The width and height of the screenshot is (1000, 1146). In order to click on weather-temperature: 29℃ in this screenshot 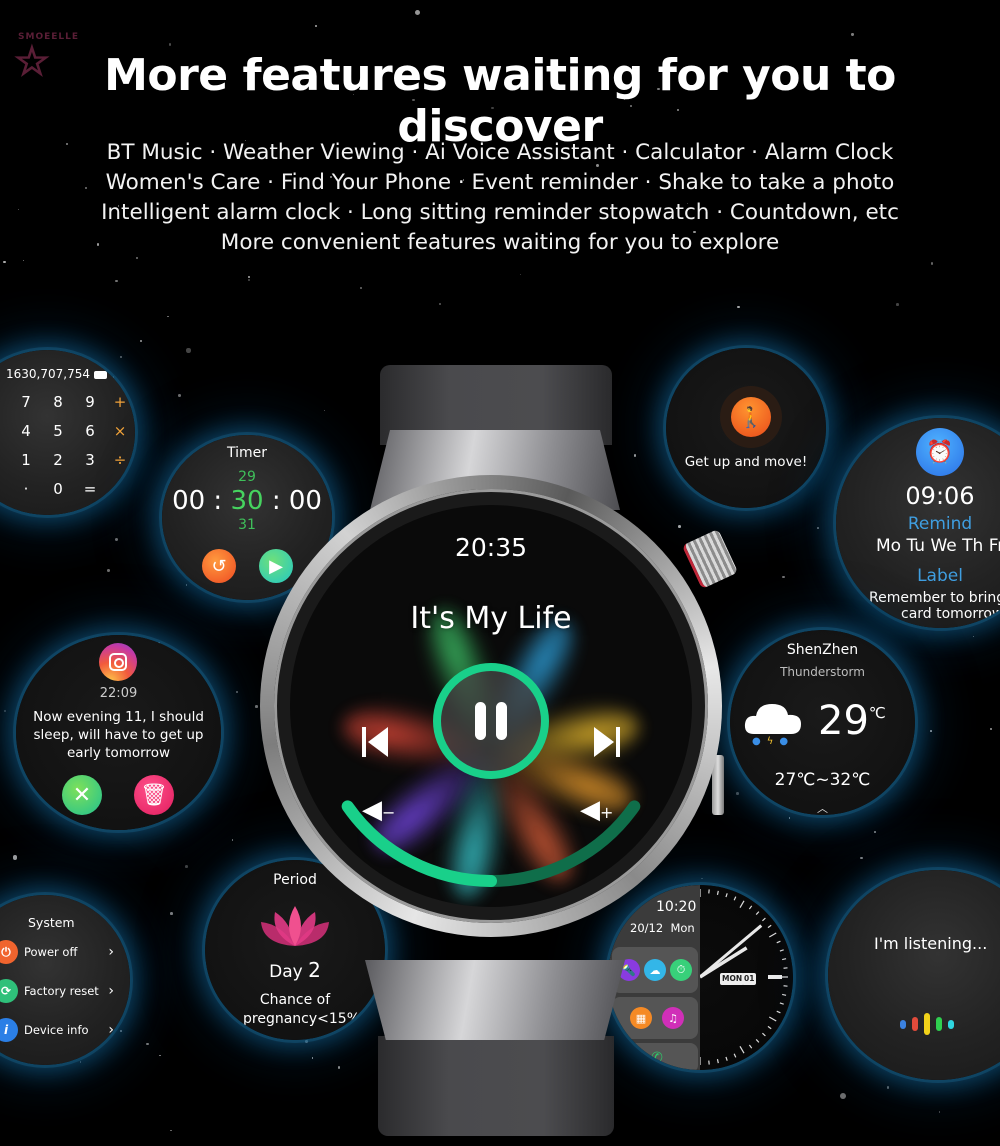, I will do `click(852, 721)`.